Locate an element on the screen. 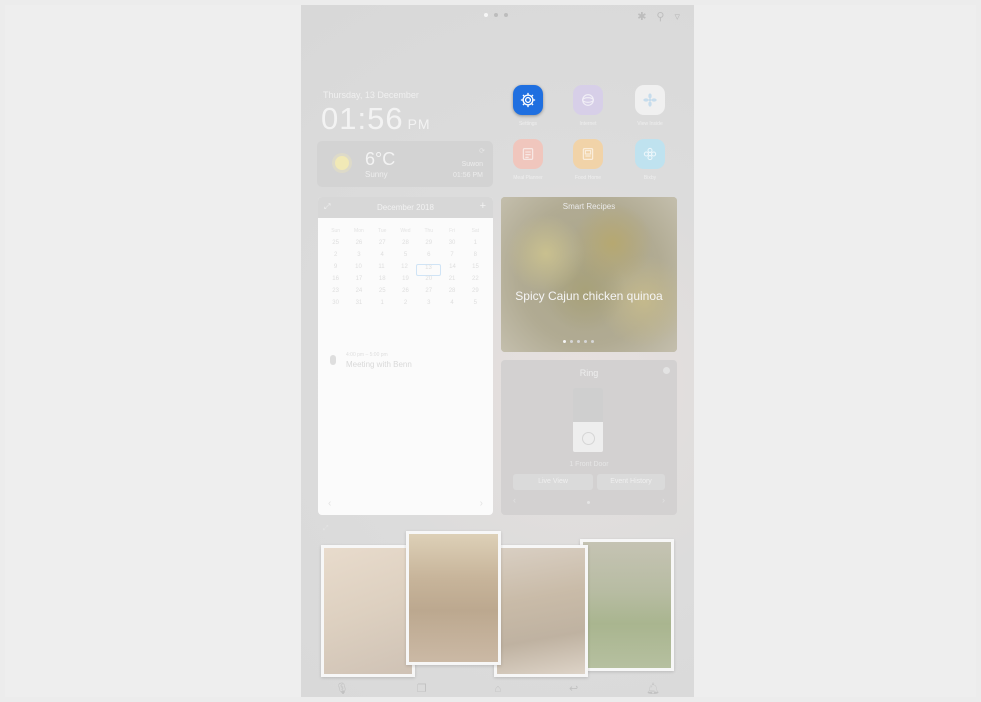  settings-app: Settings is located at coordinates (528, 106).